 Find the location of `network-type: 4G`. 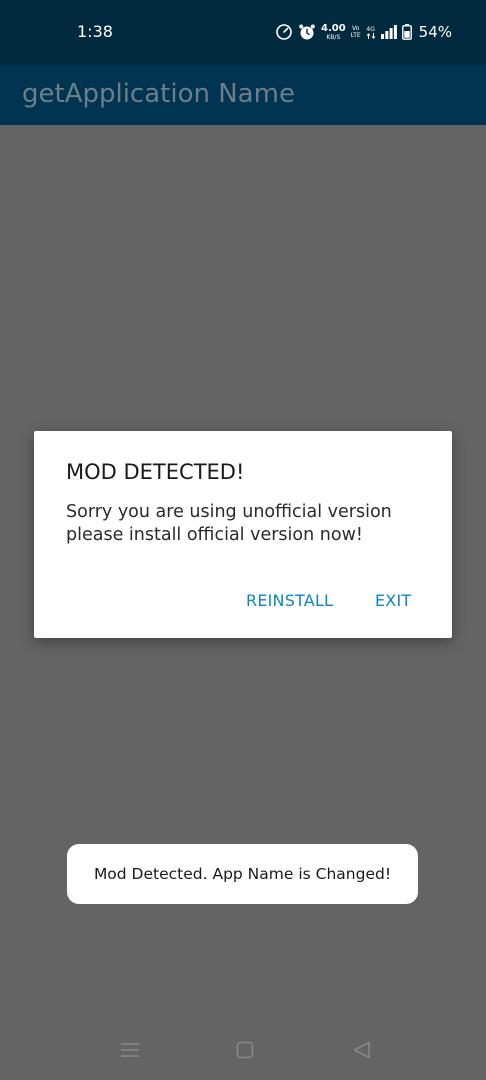

network-type: 4G is located at coordinates (370, 29).